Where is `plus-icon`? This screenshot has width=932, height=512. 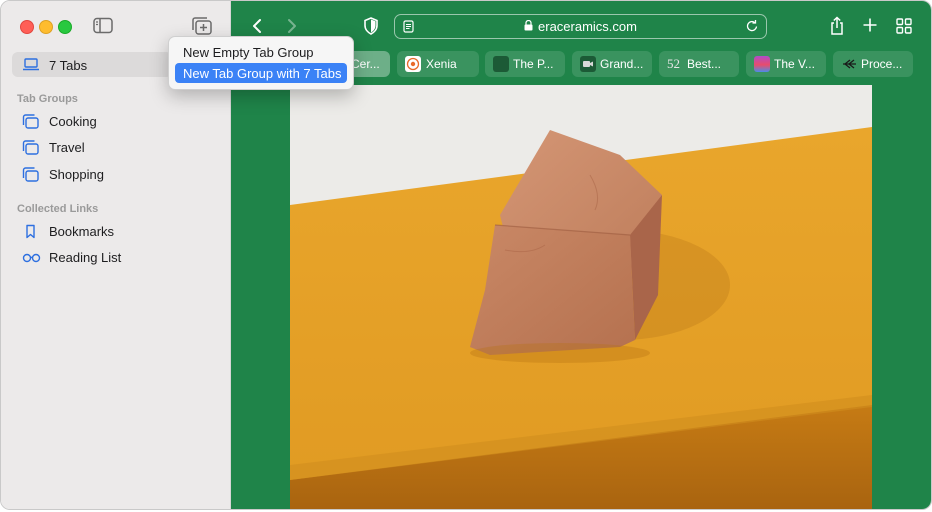
plus-icon is located at coordinates (870, 25).